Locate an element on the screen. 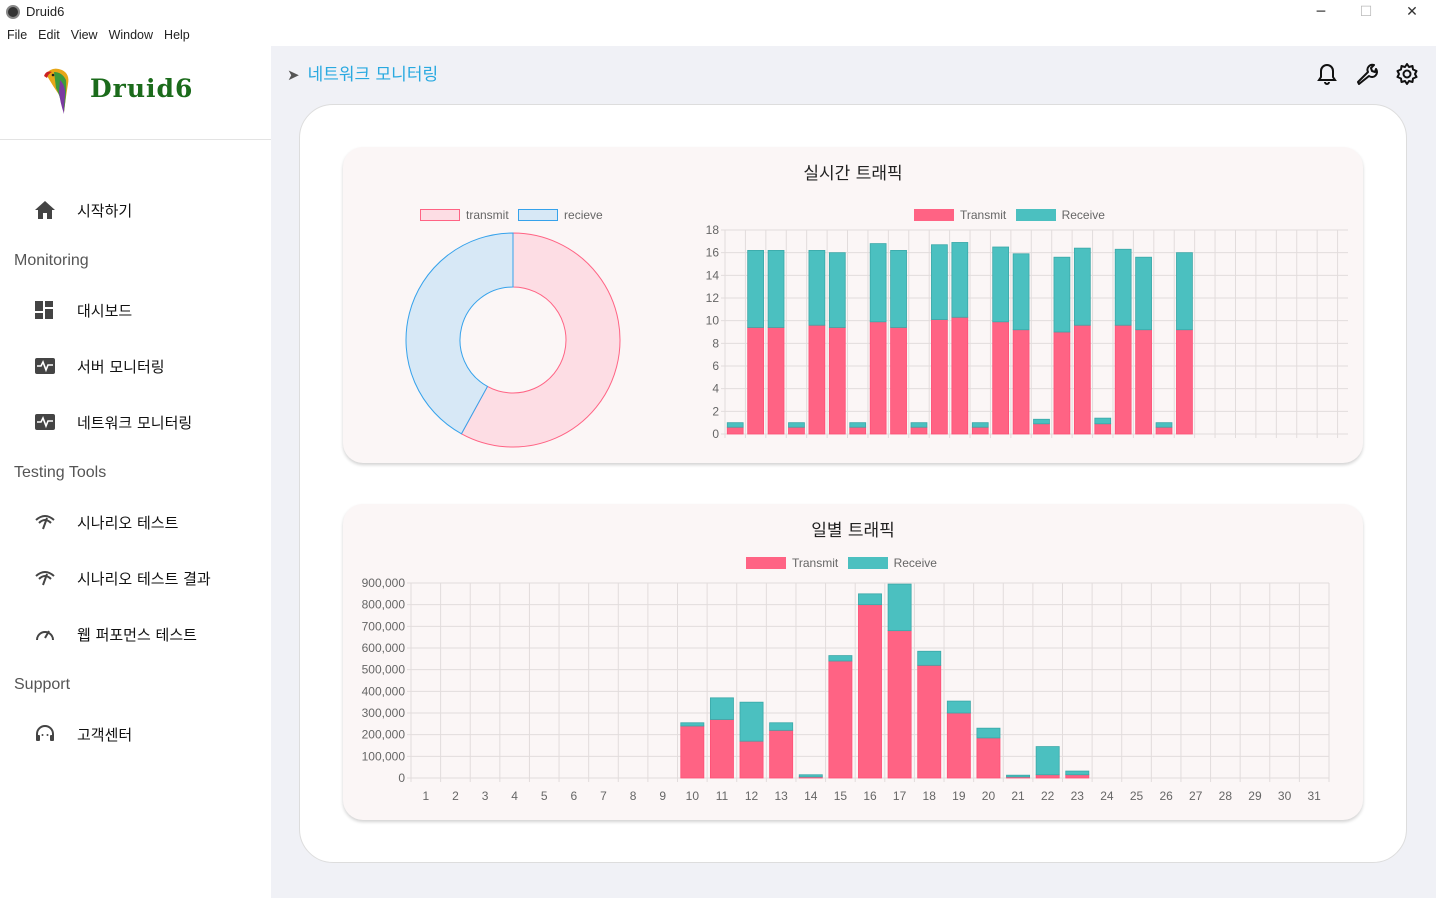 The width and height of the screenshot is (1436, 898). legend-item-recieve: recieve is located at coordinates (560, 215).